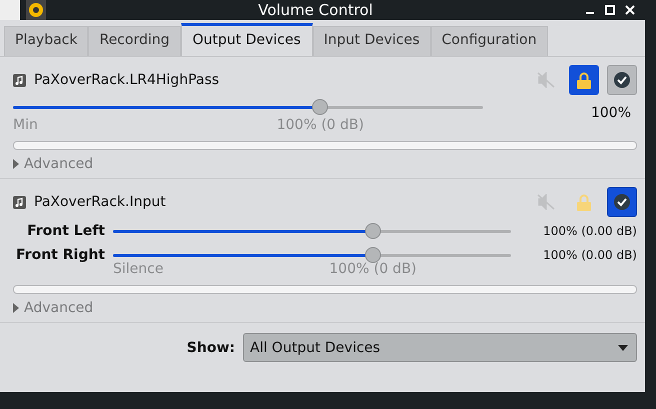  Describe the element at coordinates (127, 80) in the screenshot. I see `device-name: PaXoverRack.LR4HighPass` at that location.